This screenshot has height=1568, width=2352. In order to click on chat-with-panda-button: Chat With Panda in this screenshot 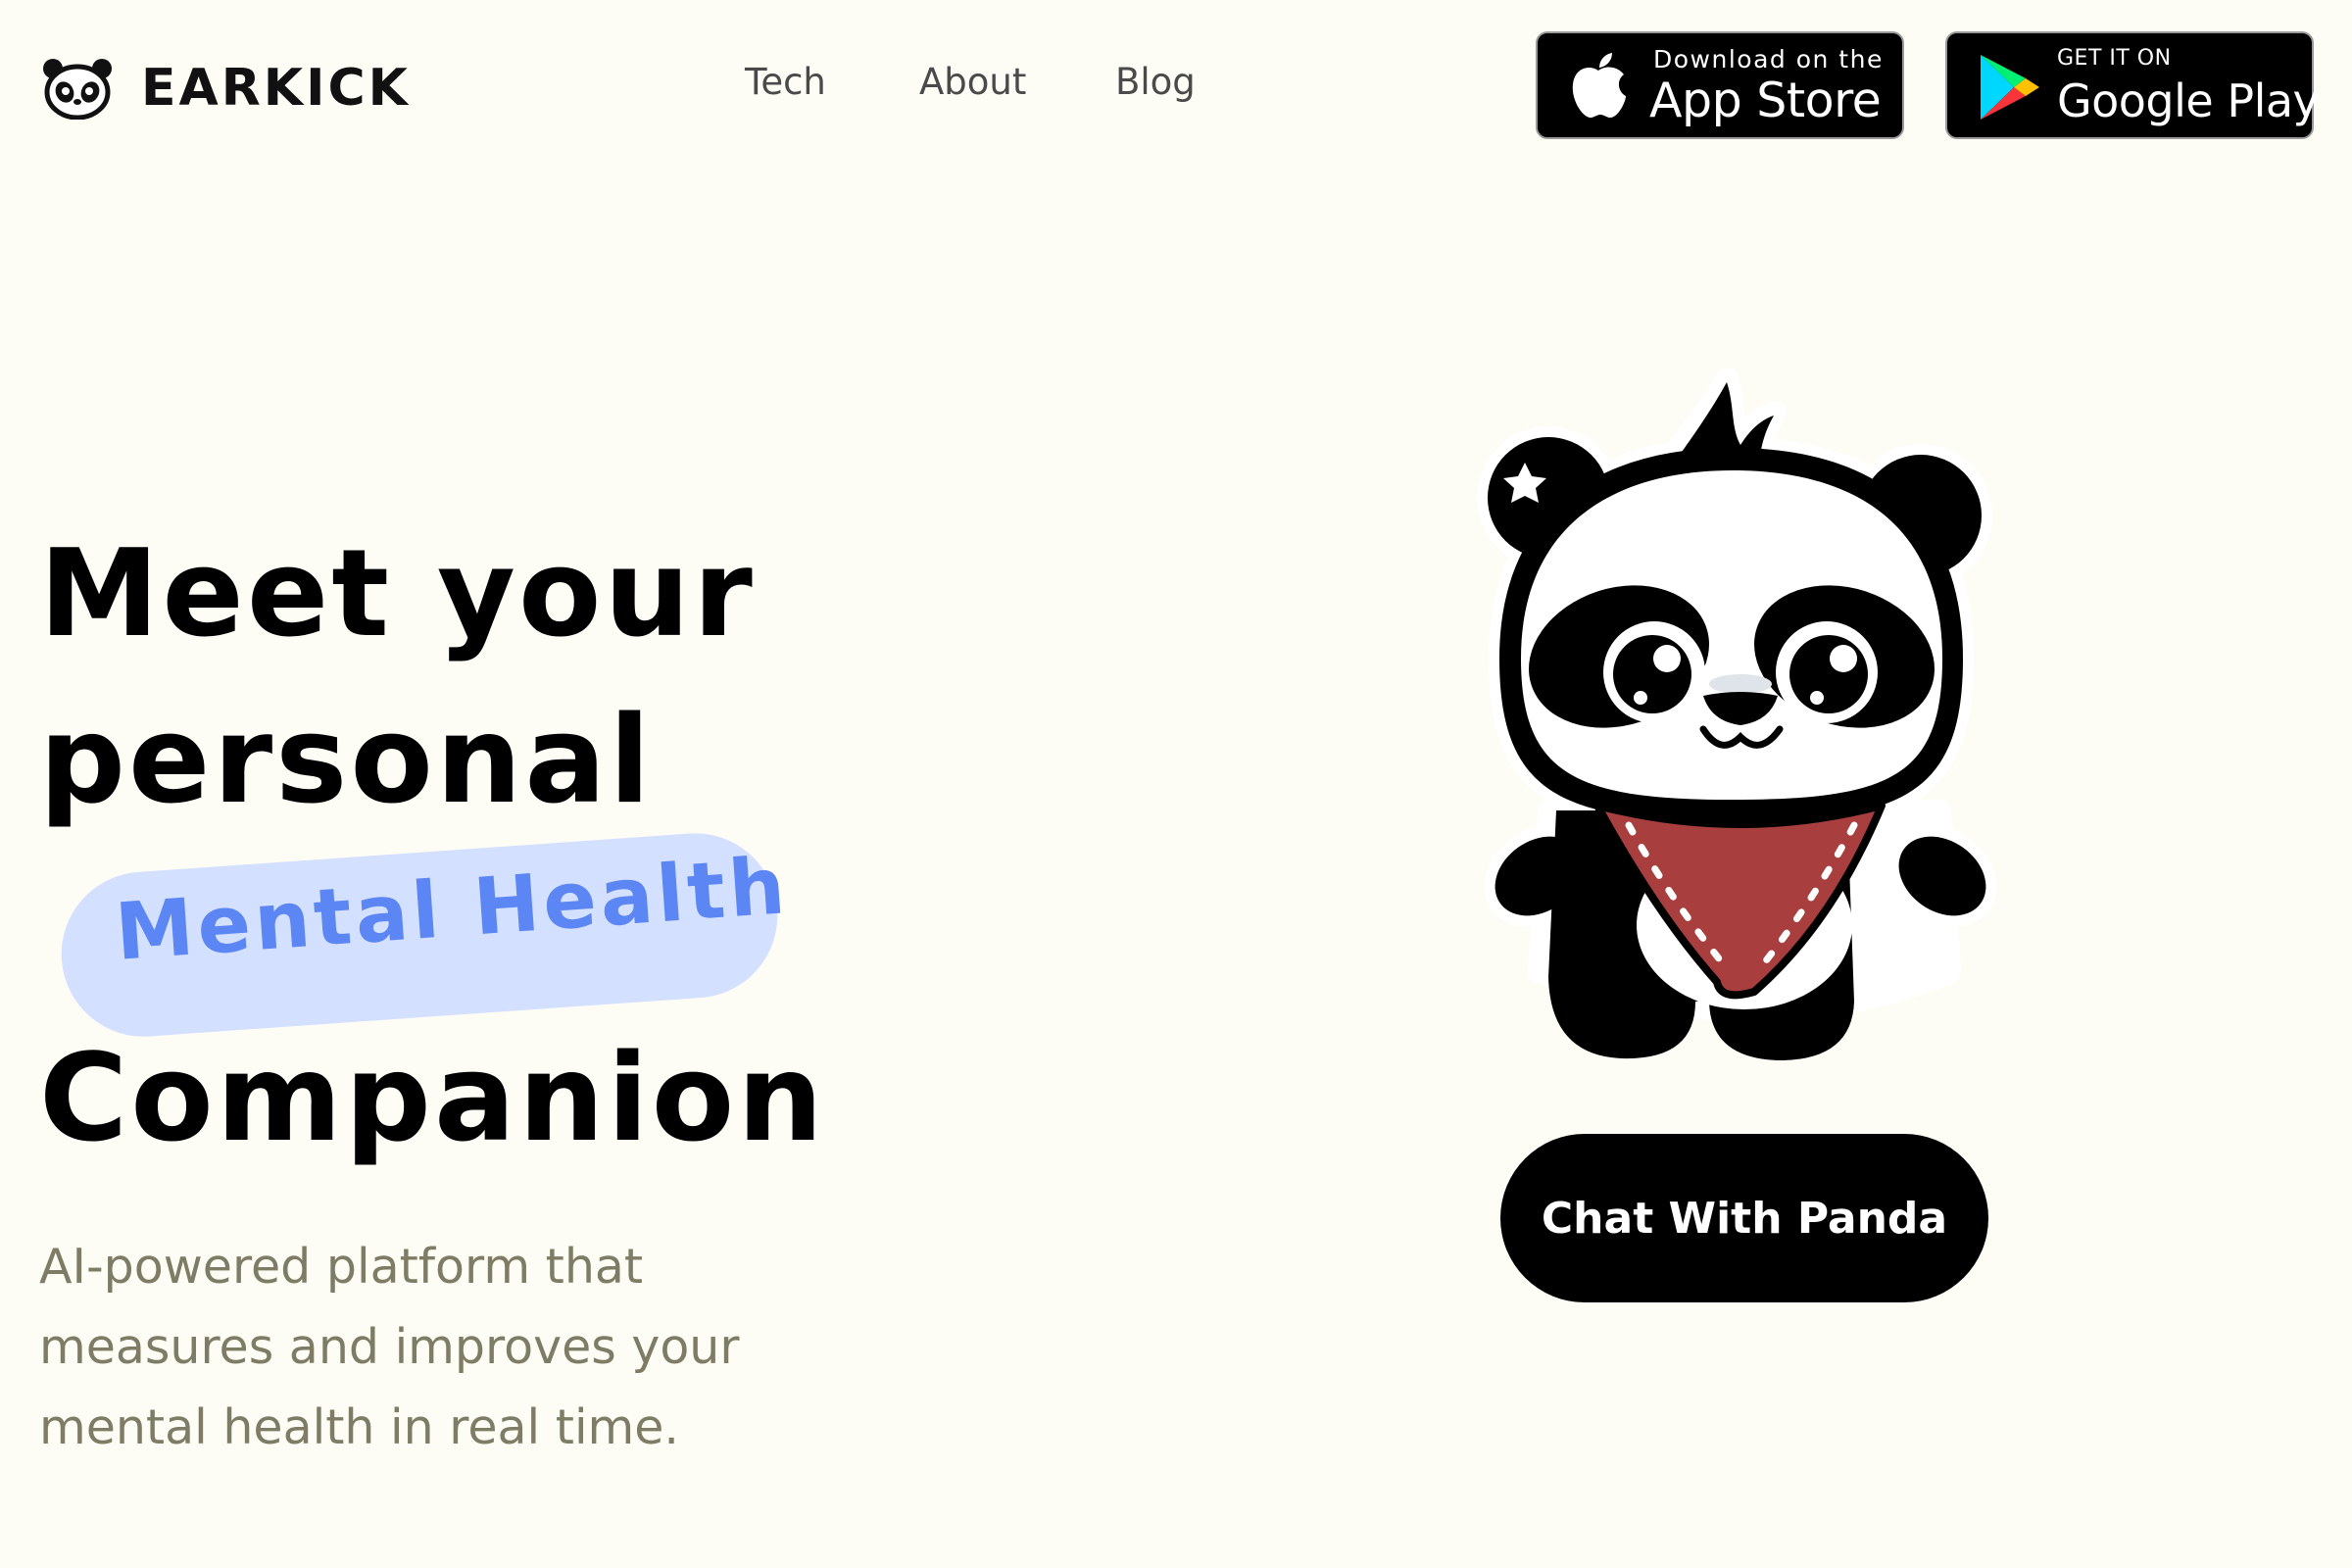, I will do `click(1744, 1218)`.